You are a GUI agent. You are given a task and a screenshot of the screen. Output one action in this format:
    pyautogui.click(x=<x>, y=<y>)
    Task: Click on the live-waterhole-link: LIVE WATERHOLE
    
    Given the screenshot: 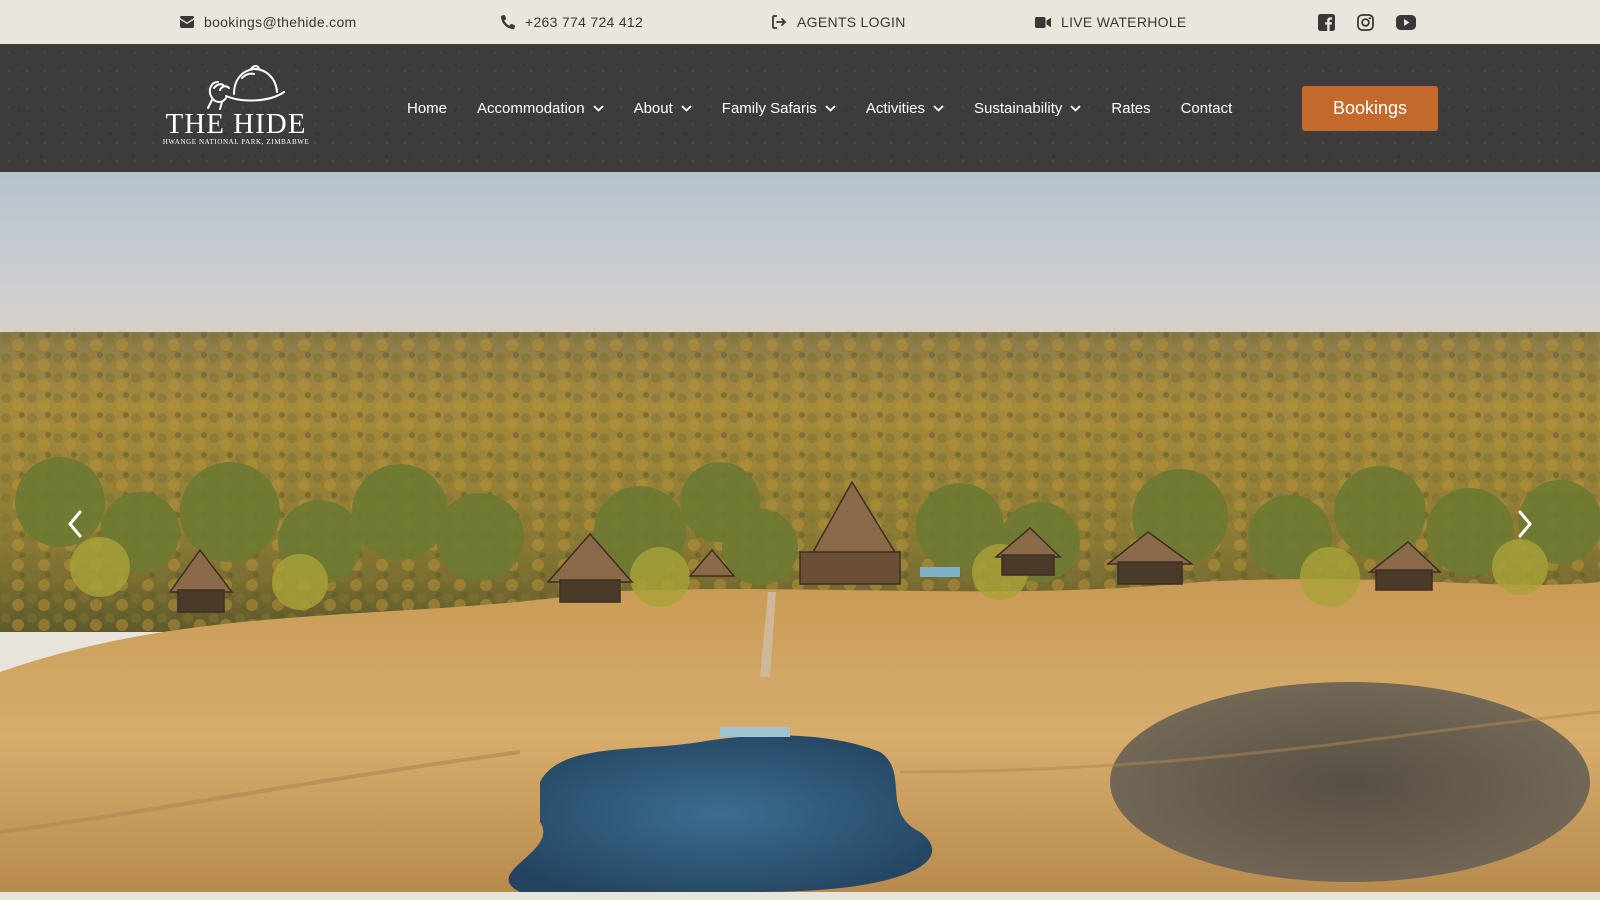 What is the action you would take?
    pyautogui.click(x=1111, y=22)
    